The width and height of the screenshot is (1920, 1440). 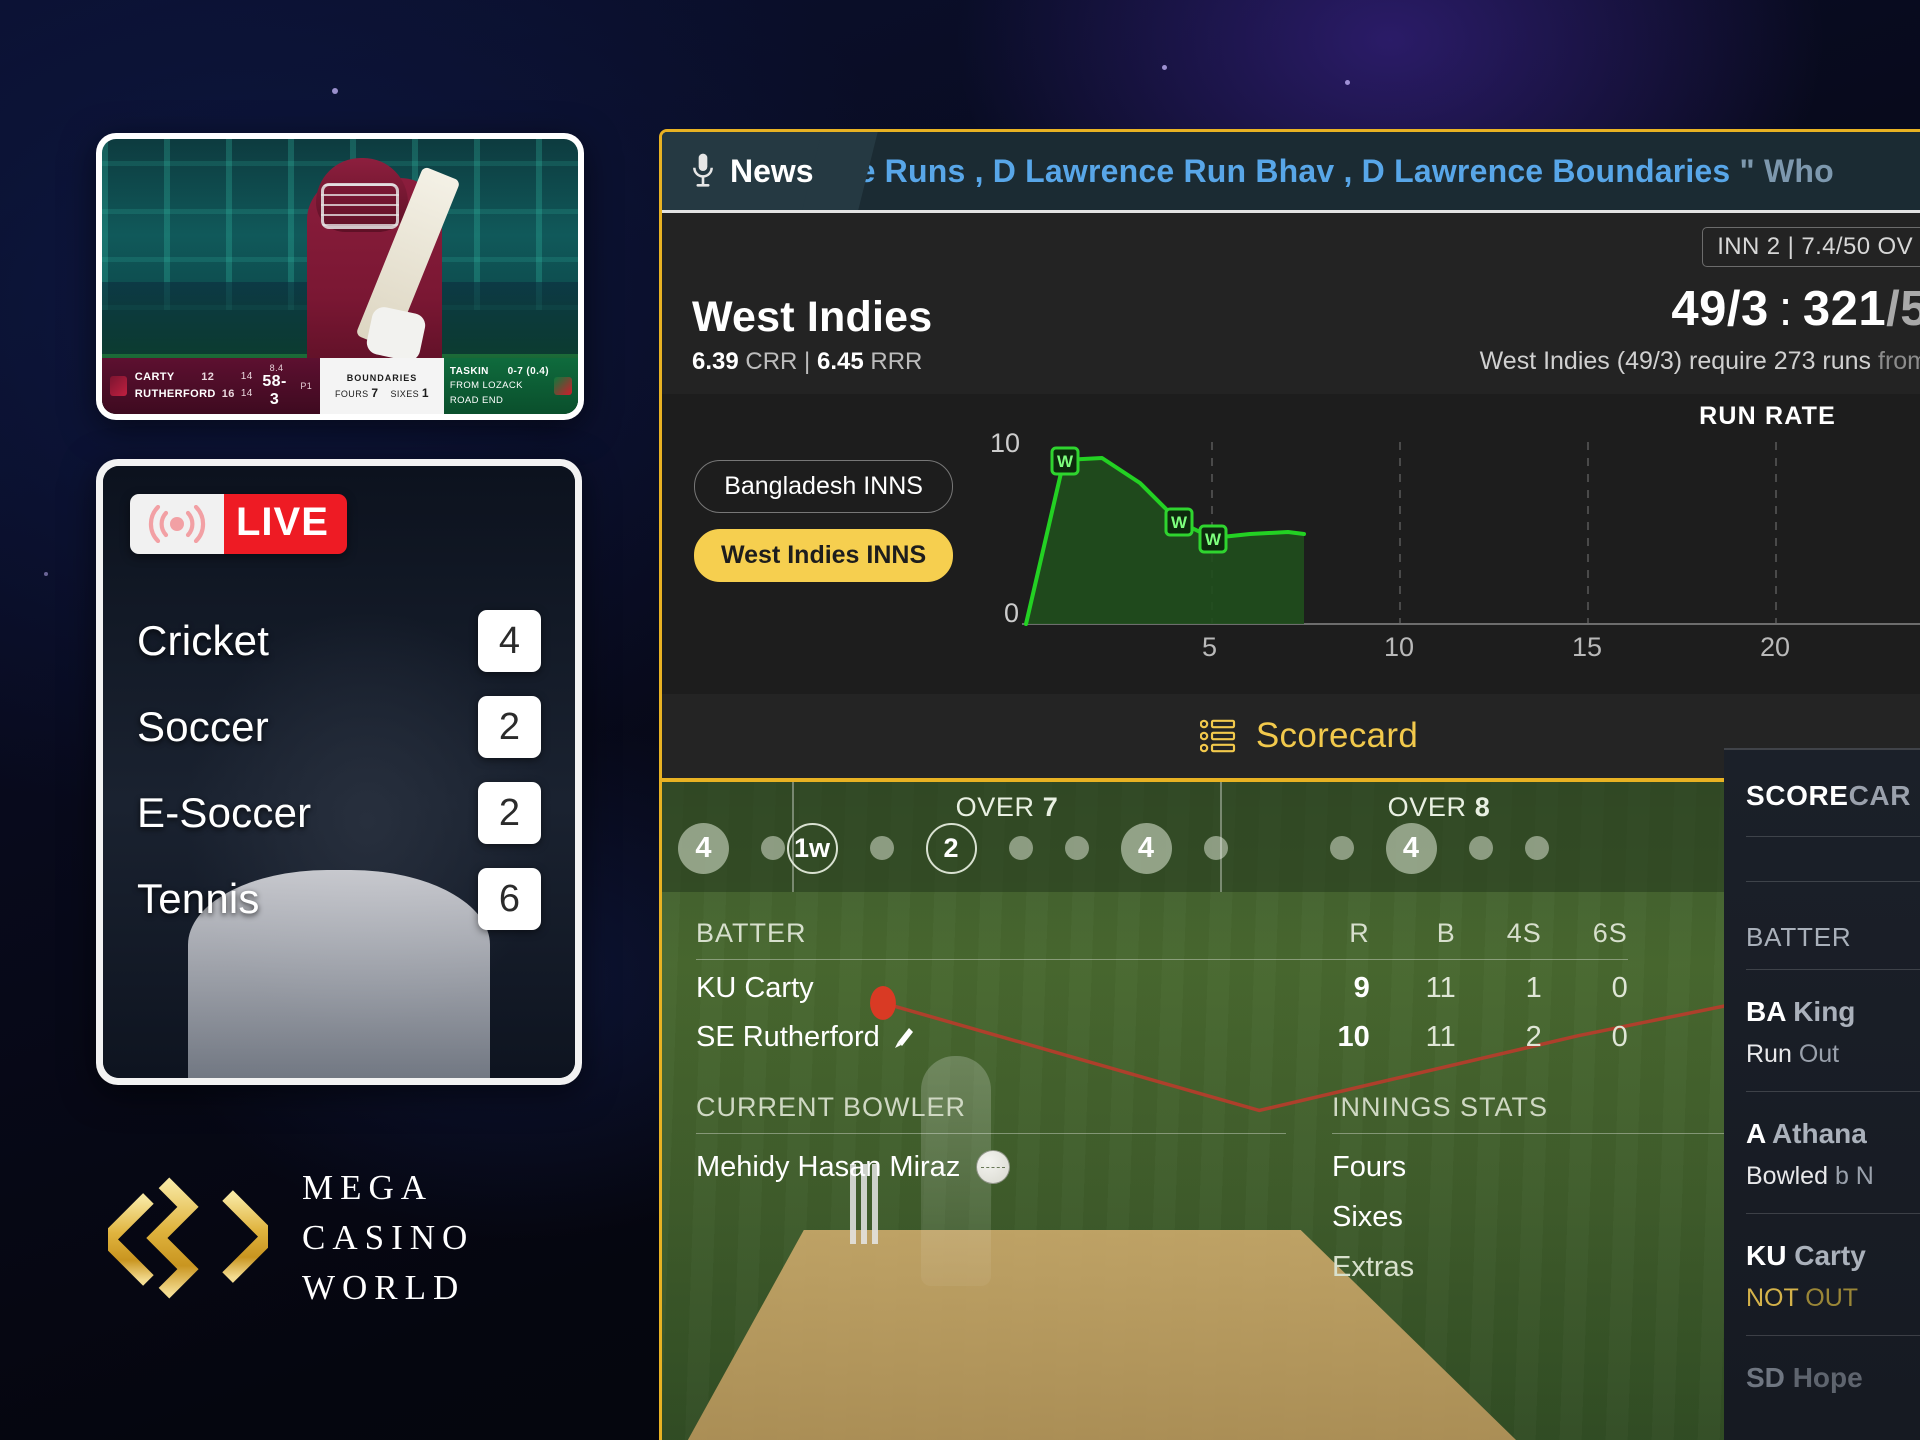 What do you see at coordinates (425, 392) in the screenshot?
I see `sixes-value: 1` at bounding box center [425, 392].